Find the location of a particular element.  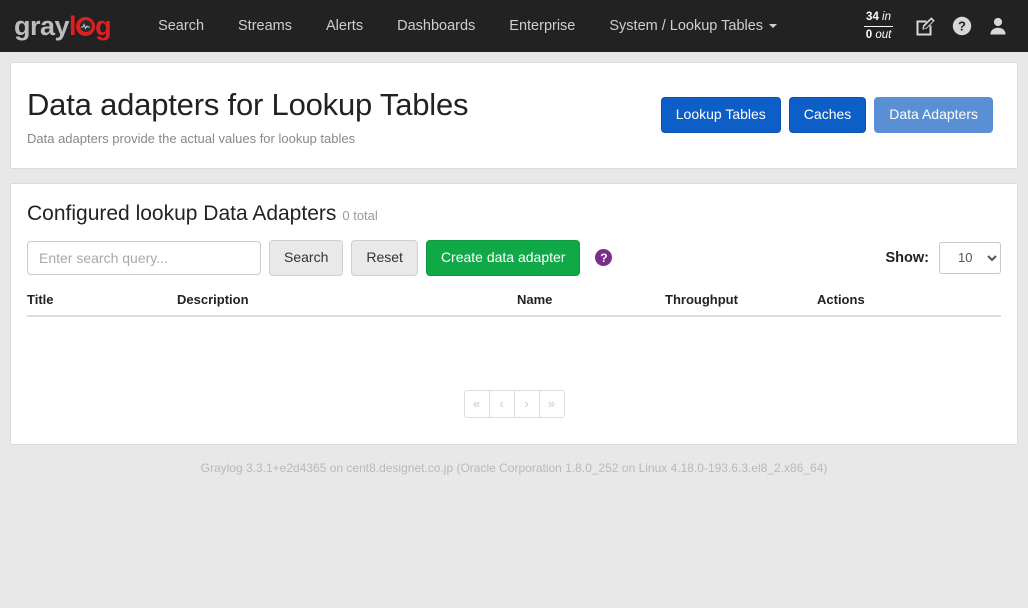

page-size-control: Show: 10 is located at coordinates (943, 257).